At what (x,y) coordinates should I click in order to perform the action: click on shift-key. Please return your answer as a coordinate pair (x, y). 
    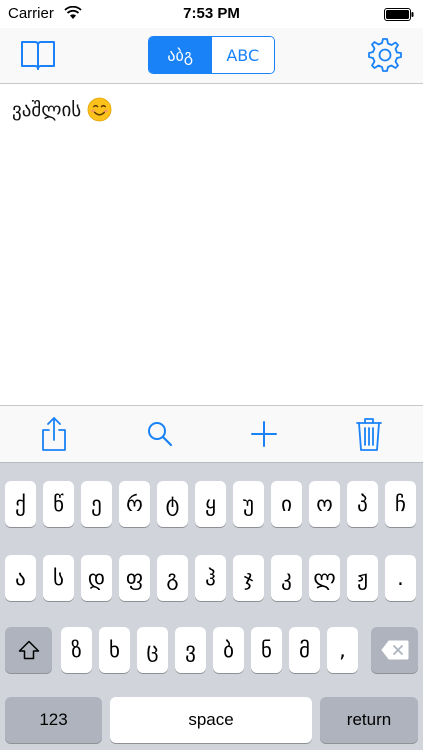
    Looking at the image, I should click on (28, 650).